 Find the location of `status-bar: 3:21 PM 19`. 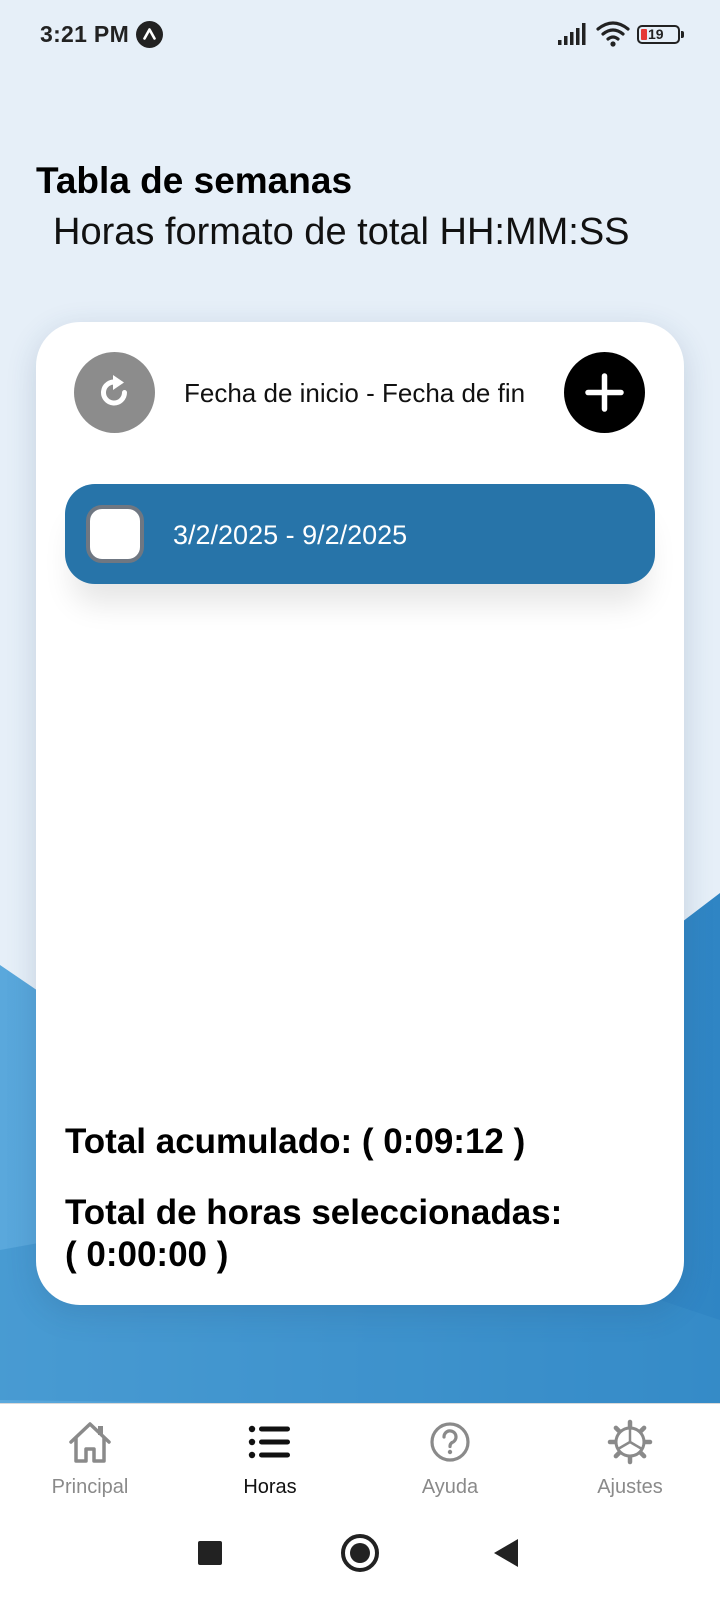

status-bar: 3:21 PM 19 is located at coordinates (360, 35).